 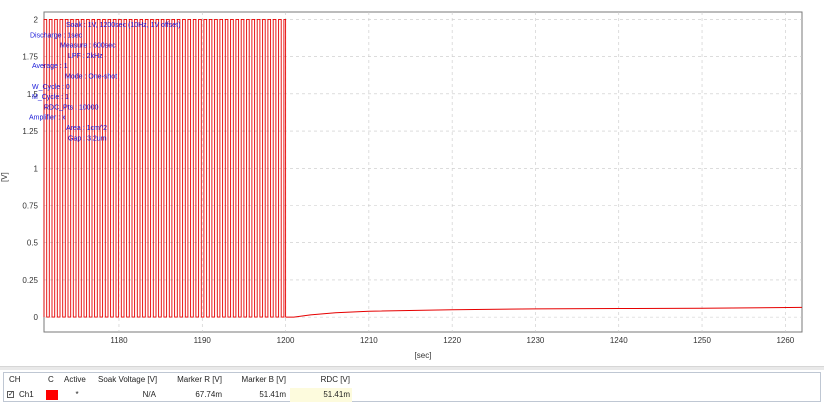 I want to click on y-tick-label: 1, so click(x=36, y=168).